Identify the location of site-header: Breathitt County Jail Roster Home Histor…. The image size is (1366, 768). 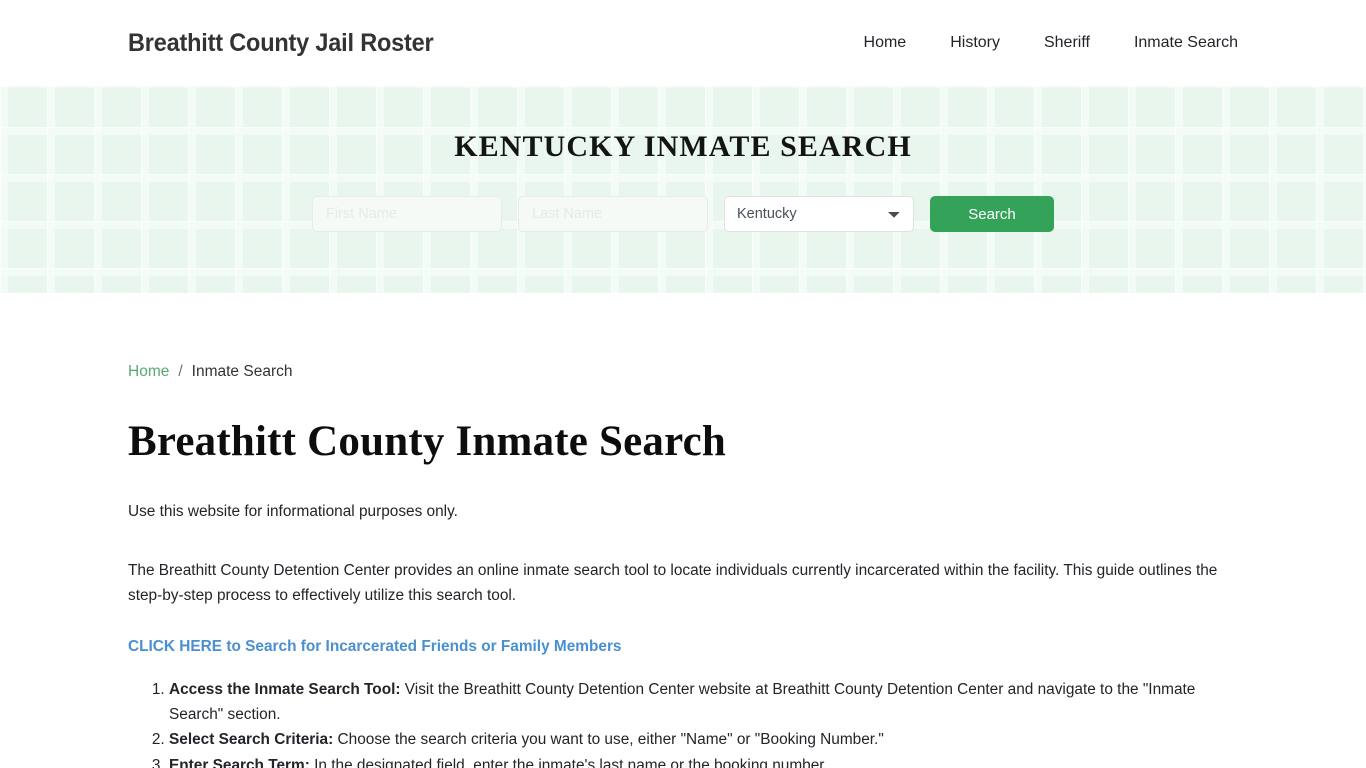
(683, 43).